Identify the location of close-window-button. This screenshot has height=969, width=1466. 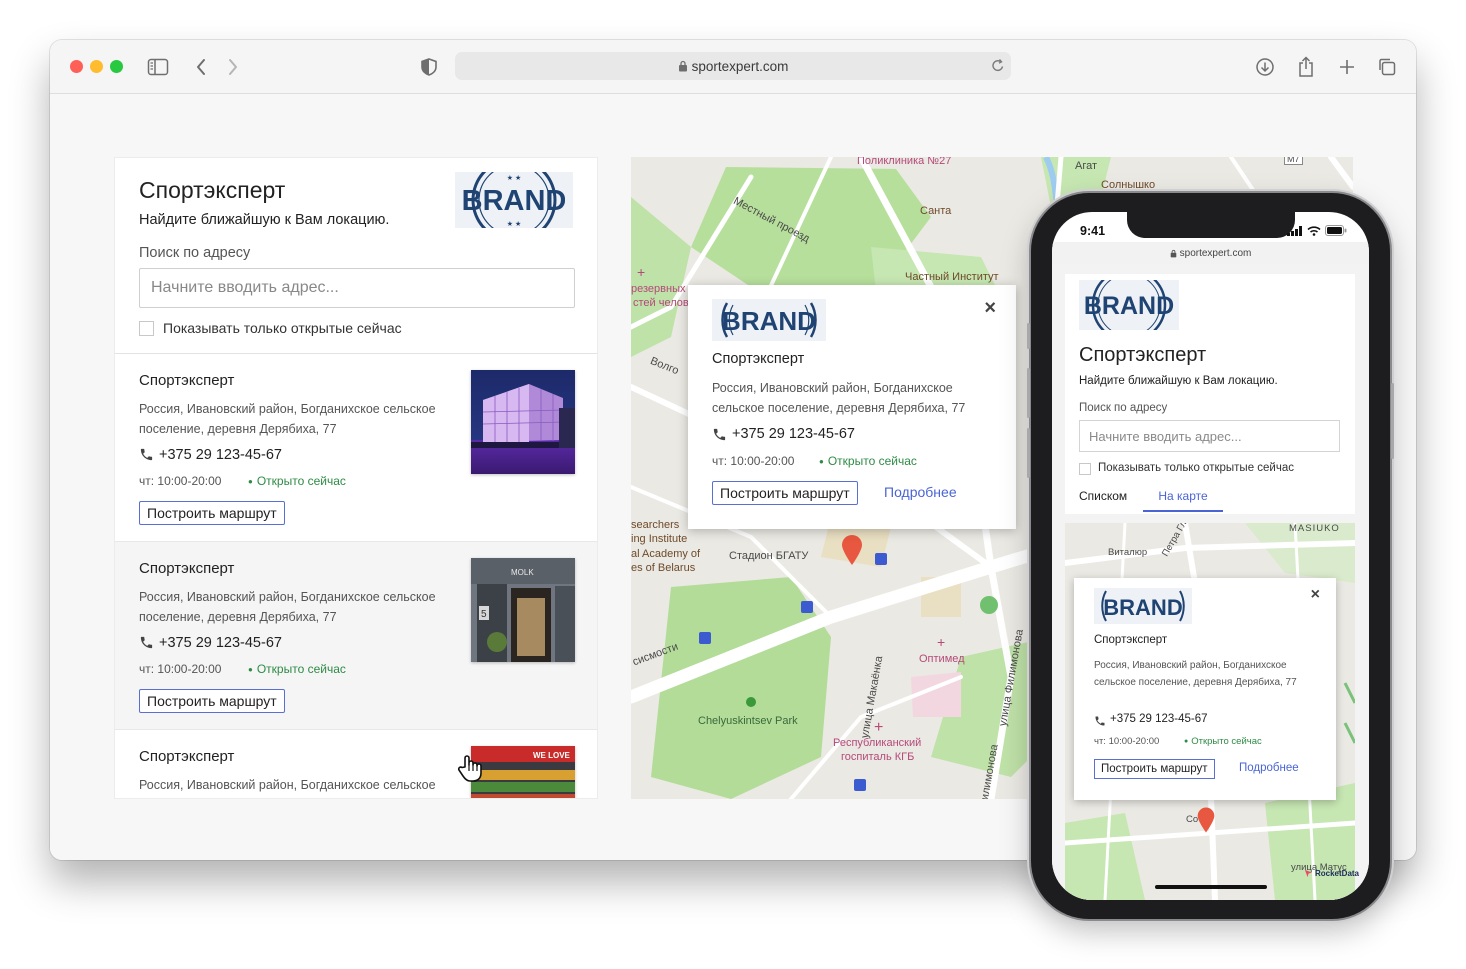
(76, 66).